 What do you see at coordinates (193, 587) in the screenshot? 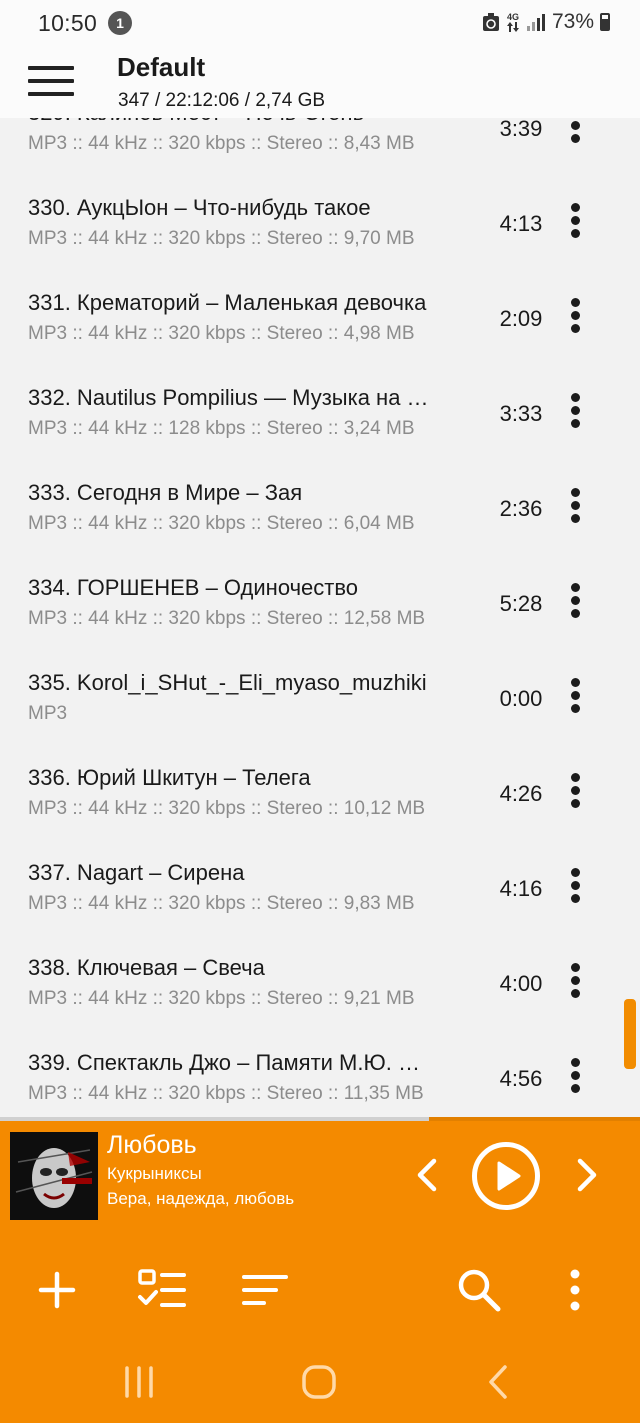
I see `track-title: 334. ГОРШЕНЕВ – Одиночество` at bounding box center [193, 587].